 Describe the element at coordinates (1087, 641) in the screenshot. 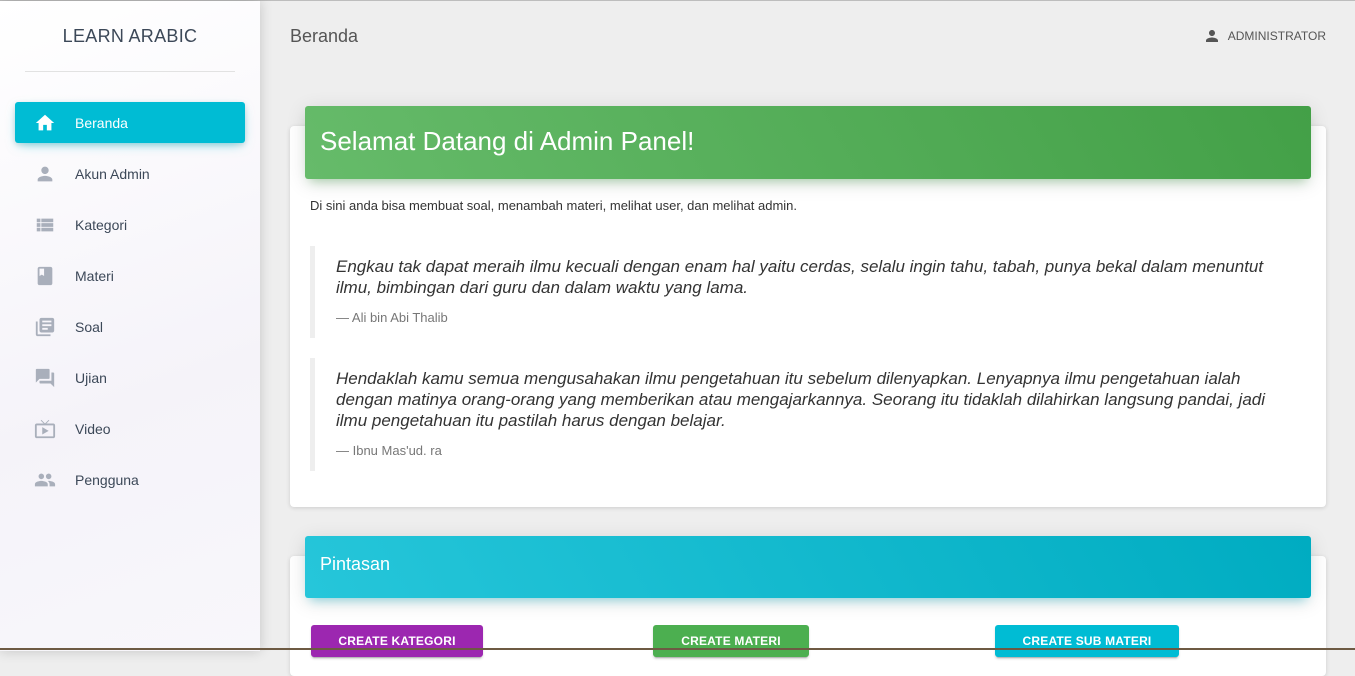

I see `create-sub-materi-button: CREATE SUB MATERI` at that location.